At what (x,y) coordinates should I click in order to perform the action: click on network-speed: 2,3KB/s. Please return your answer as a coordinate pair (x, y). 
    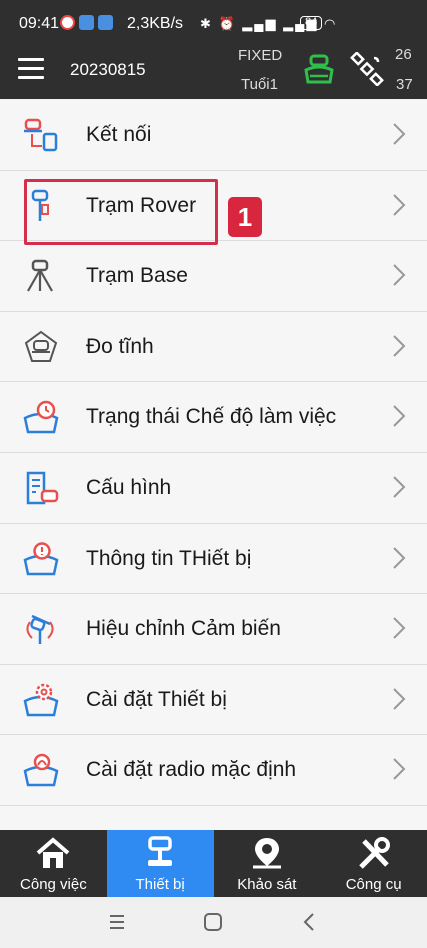
    Looking at the image, I should click on (155, 23).